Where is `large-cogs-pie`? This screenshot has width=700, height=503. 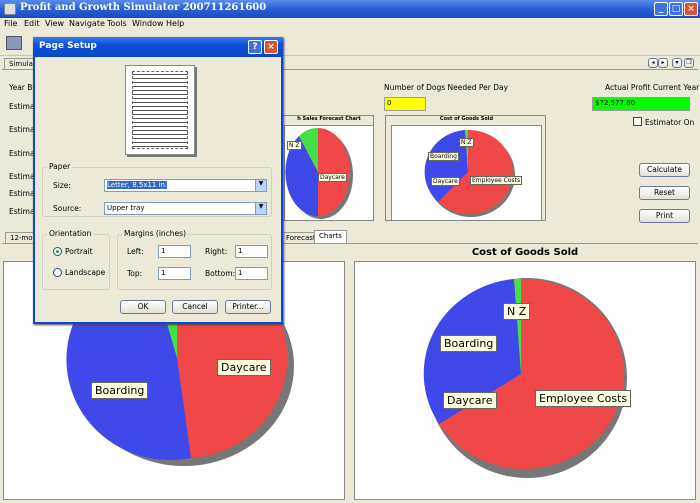 large-cogs-pie is located at coordinates (525, 378).